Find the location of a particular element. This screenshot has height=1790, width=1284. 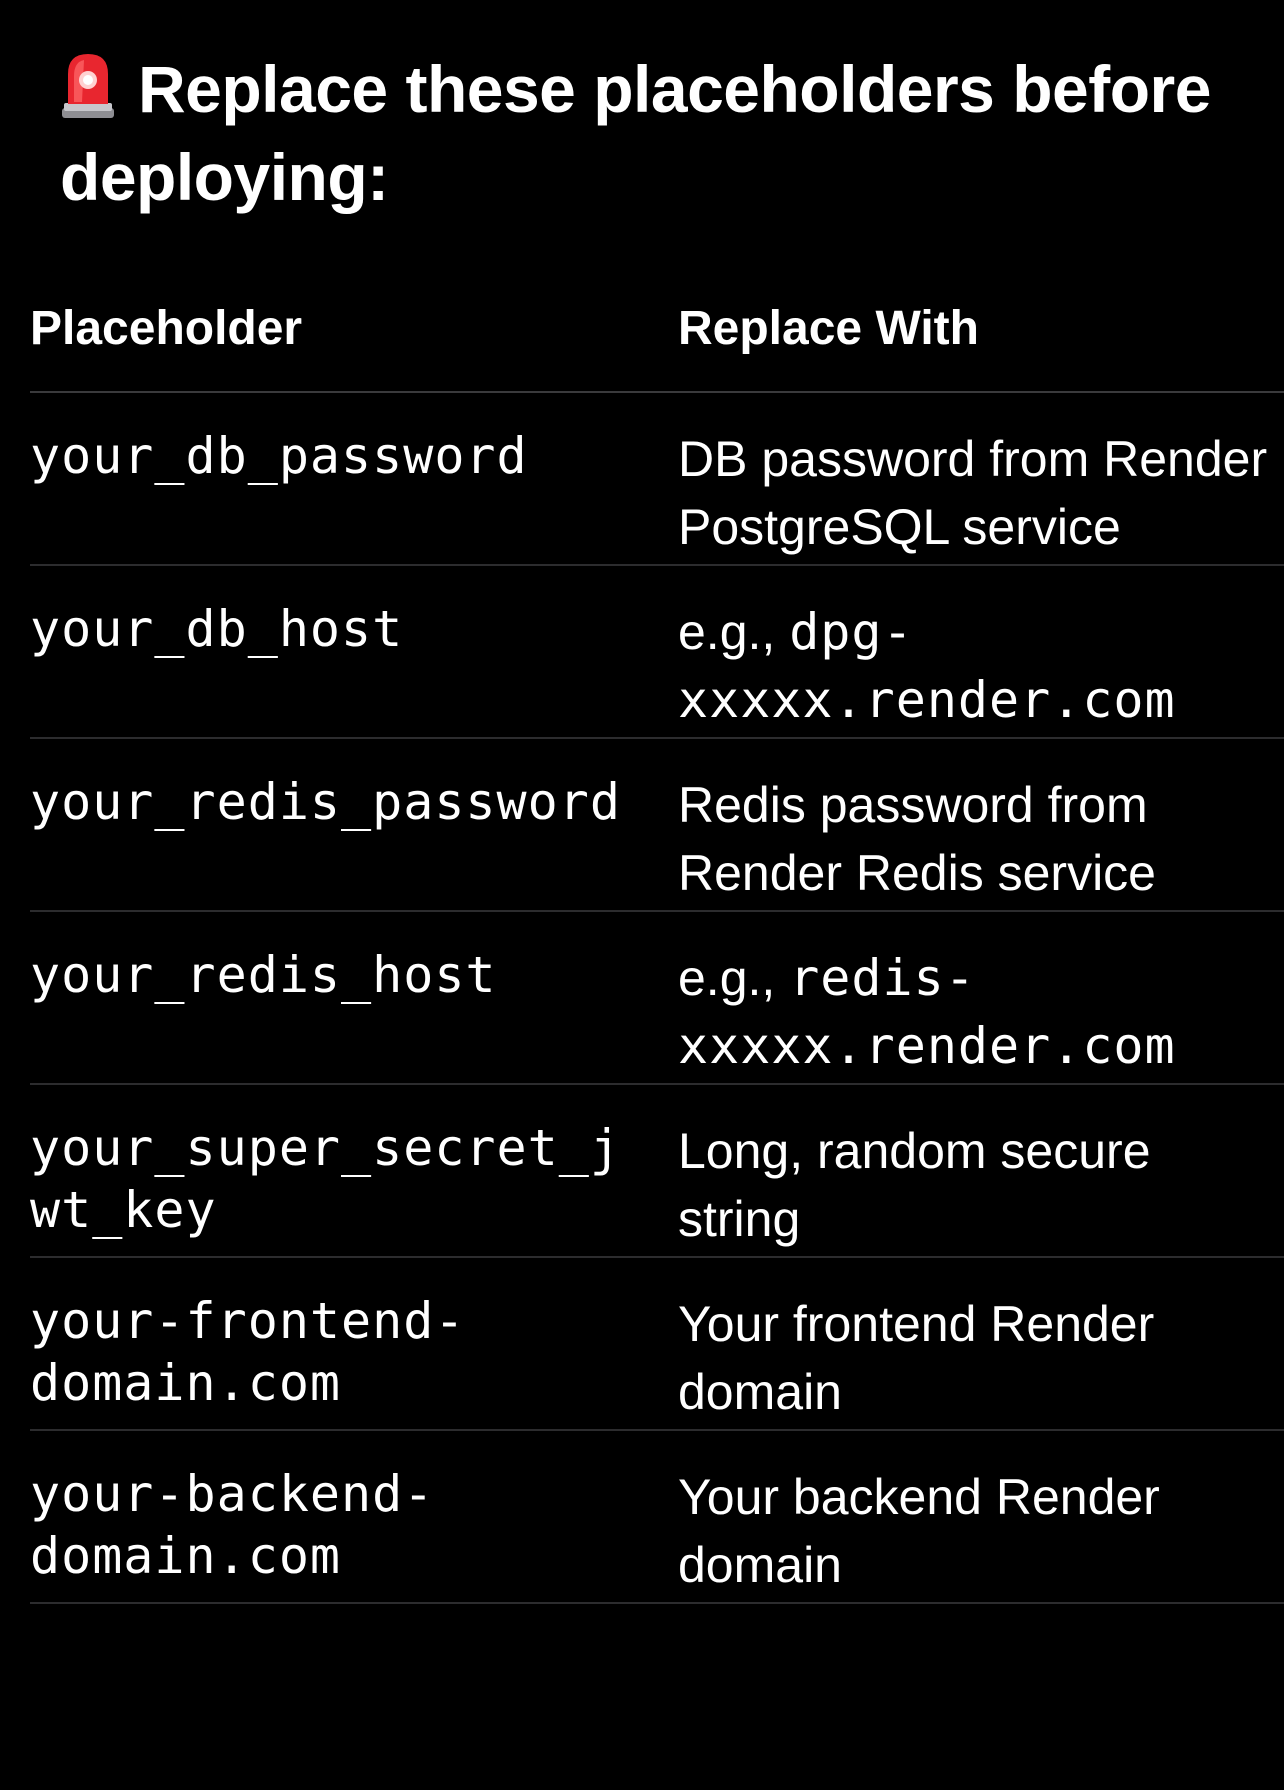

siren-icon is located at coordinates (88, 84).